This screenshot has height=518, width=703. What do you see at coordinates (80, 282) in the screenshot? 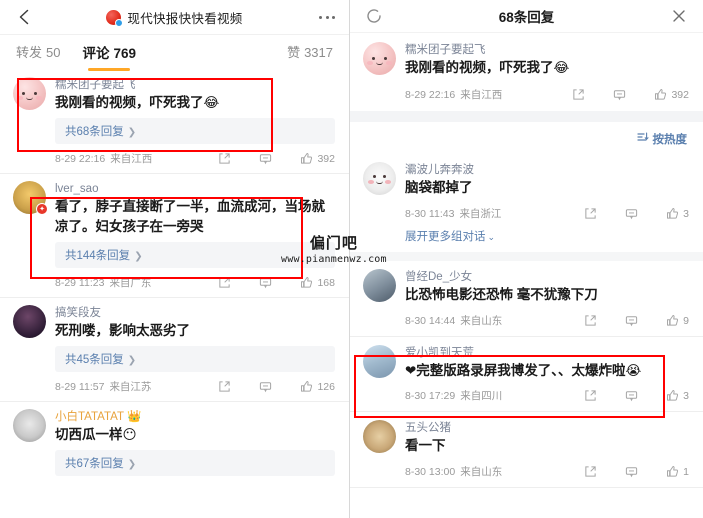
I see `comment-time: 8-29 11:23` at bounding box center [80, 282].